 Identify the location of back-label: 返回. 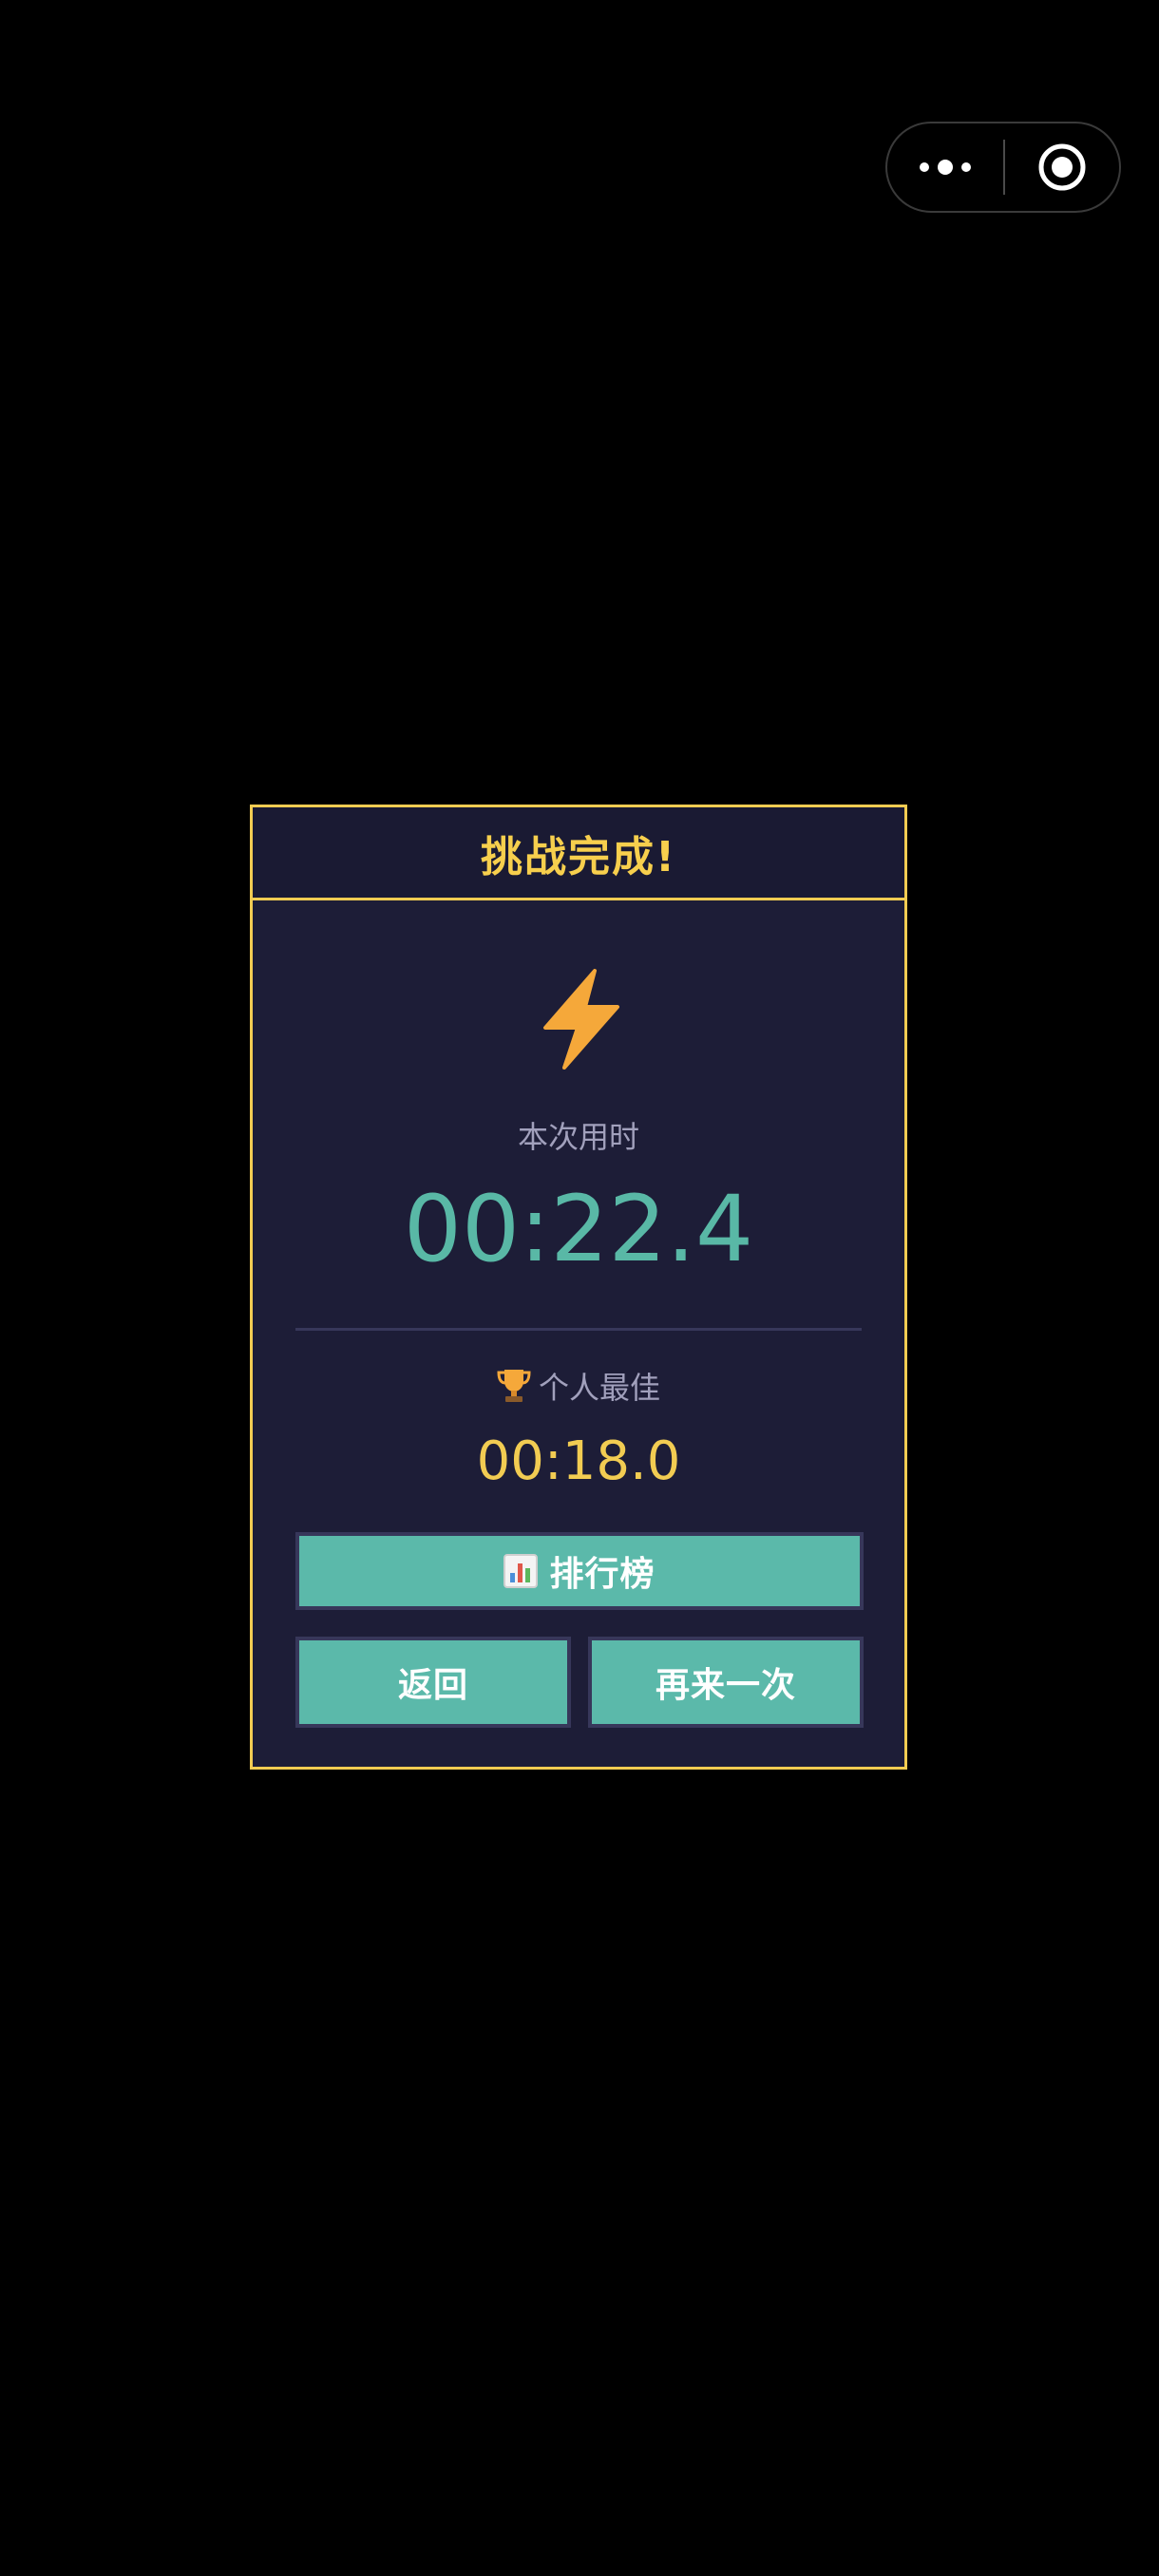
(432, 1685).